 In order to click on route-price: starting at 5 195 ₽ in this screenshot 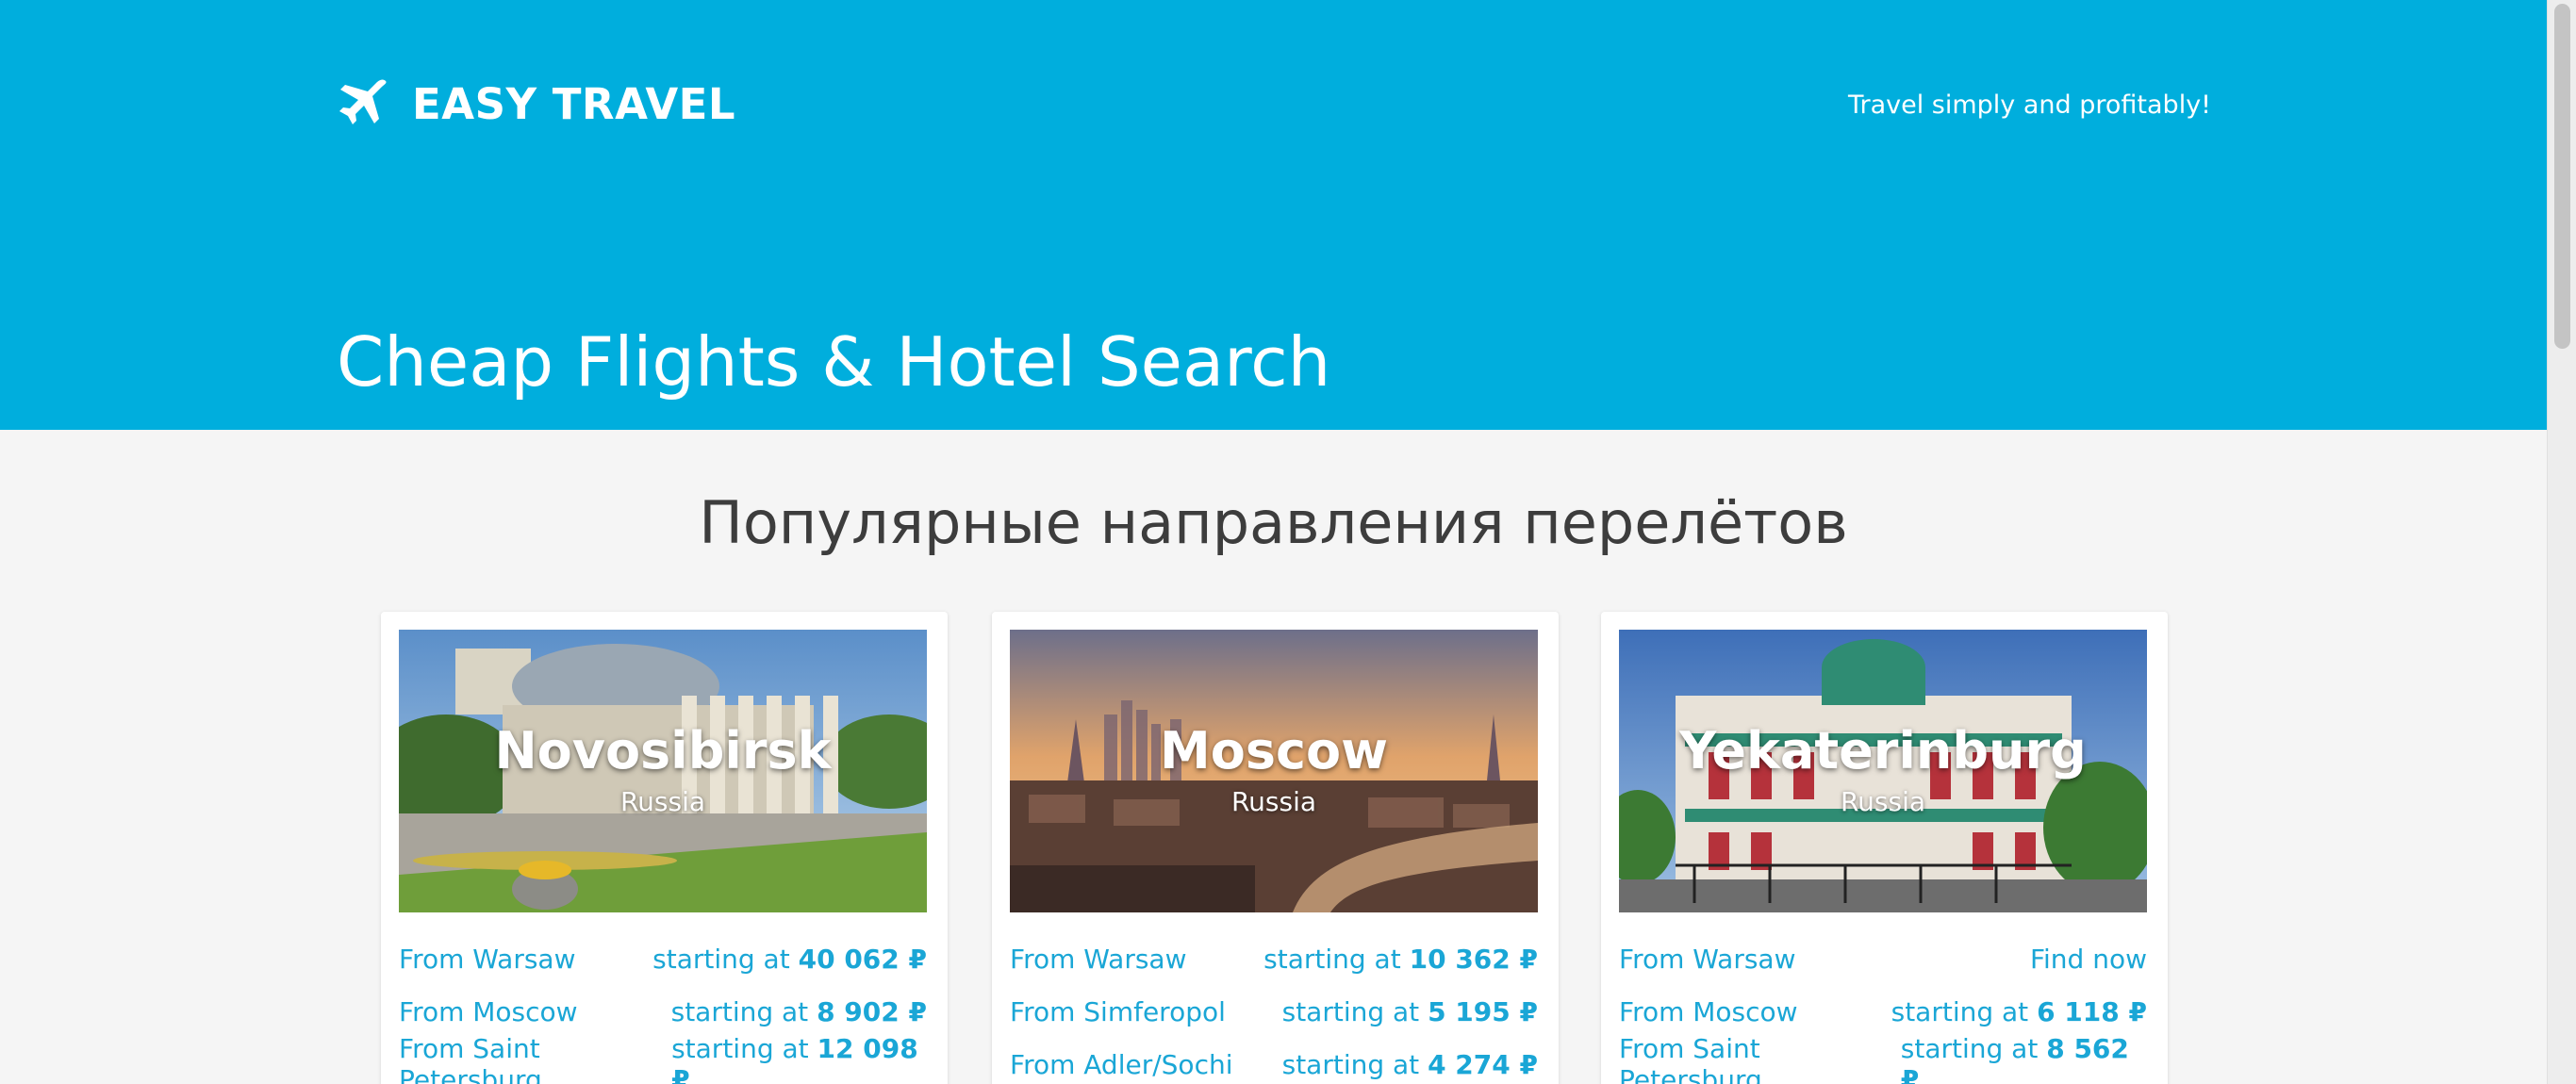, I will do `click(1409, 1011)`.